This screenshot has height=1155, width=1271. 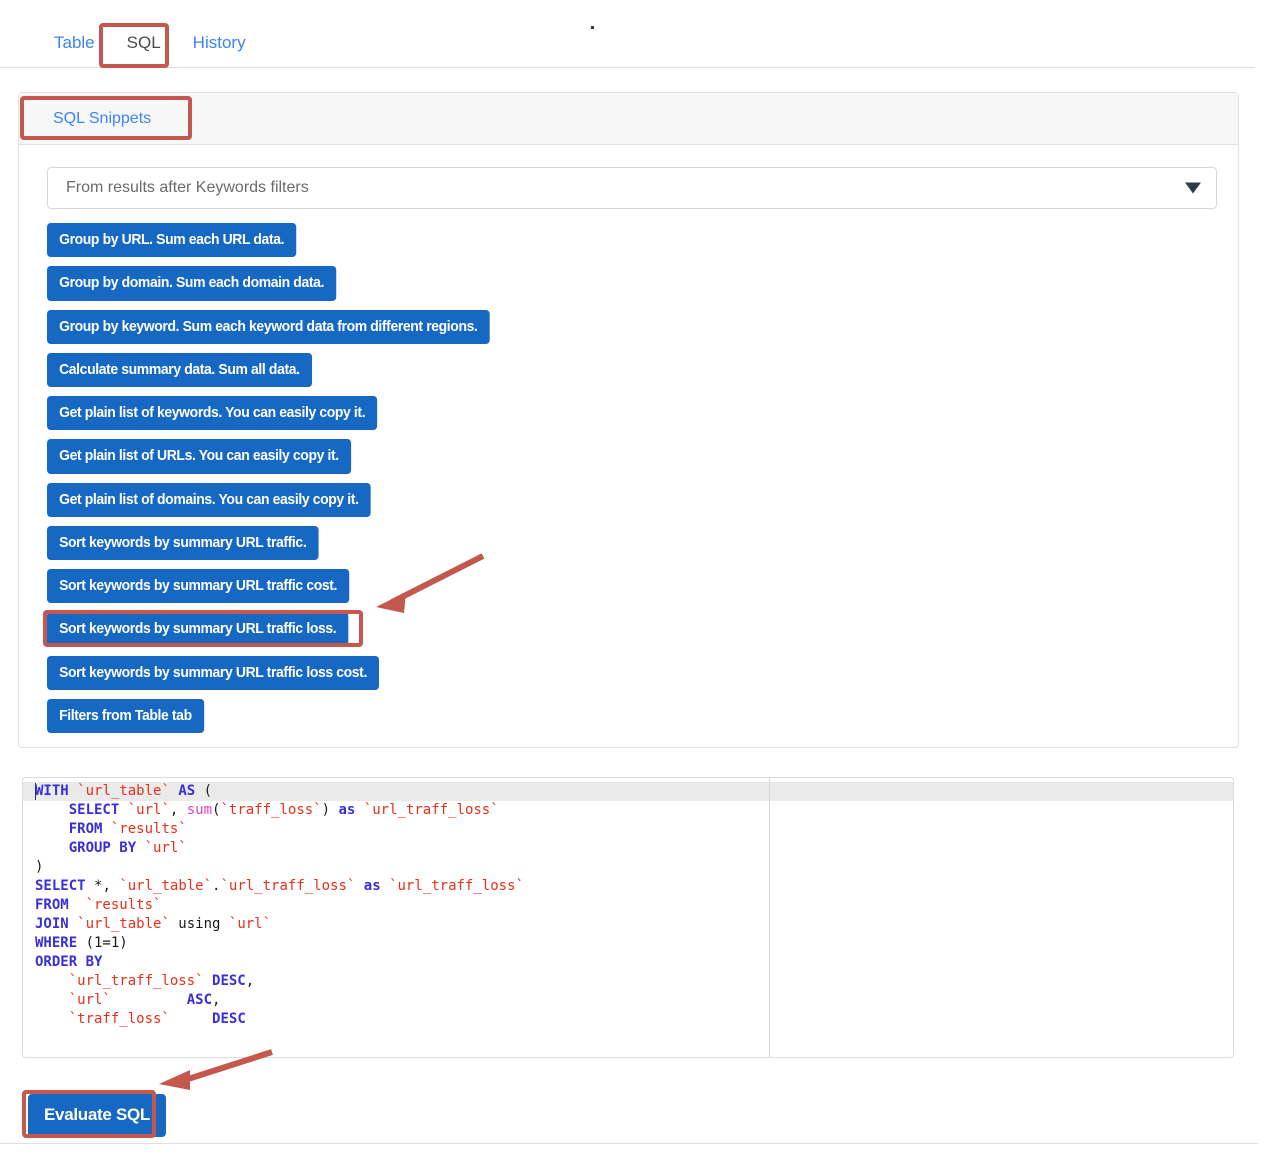 I want to click on tab-bar: Table SQL History, so click(x=627, y=45).